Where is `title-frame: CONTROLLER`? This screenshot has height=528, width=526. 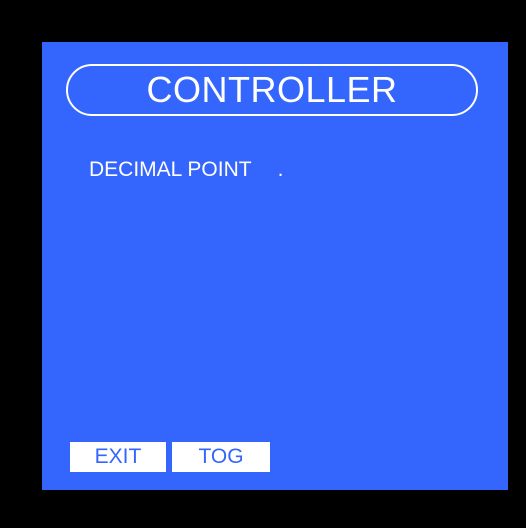
title-frame: CONTROLLER is located at coordinates (272, 90).